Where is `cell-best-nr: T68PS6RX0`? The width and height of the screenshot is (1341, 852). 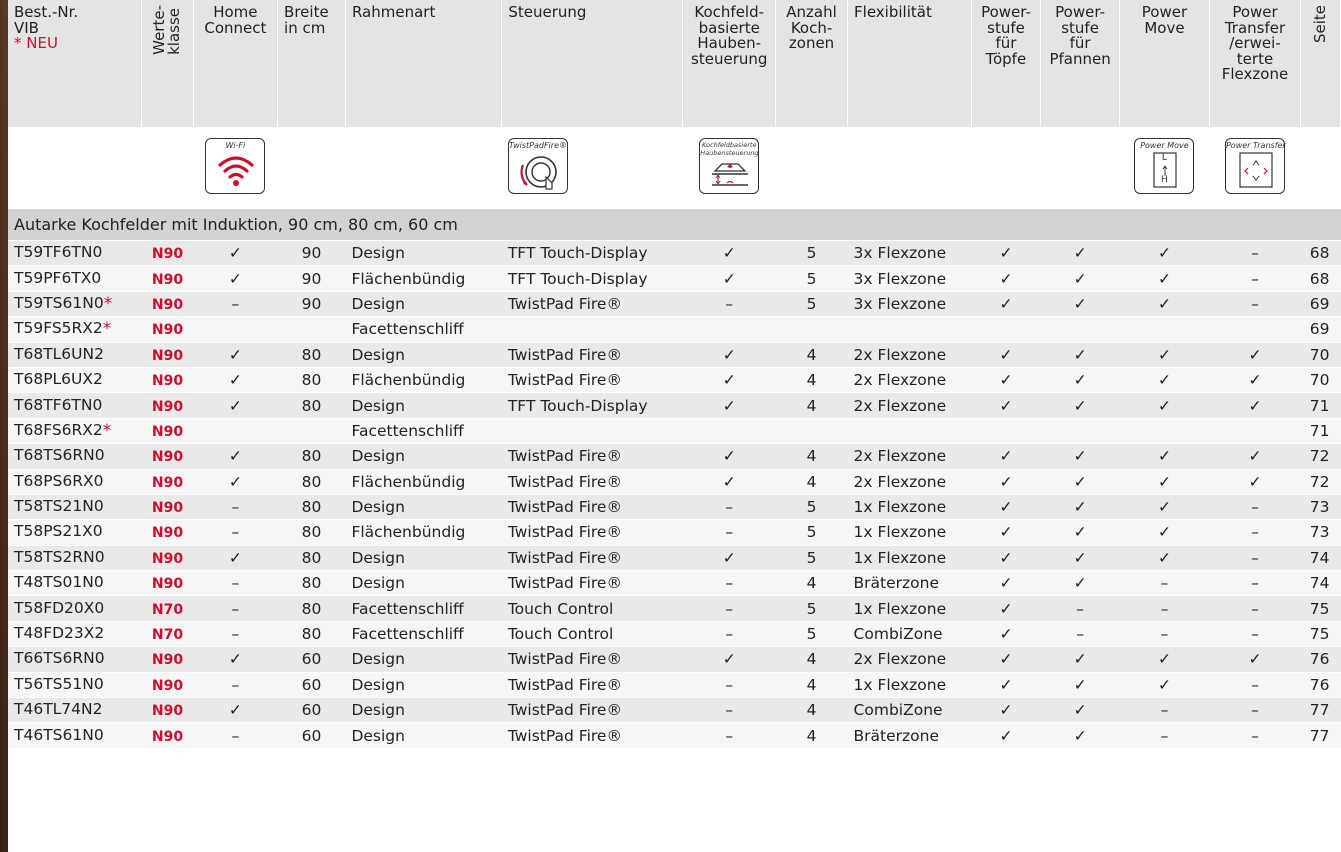
cell-best-nr: T68PS6RX0 is located at coordinates (75, 481).